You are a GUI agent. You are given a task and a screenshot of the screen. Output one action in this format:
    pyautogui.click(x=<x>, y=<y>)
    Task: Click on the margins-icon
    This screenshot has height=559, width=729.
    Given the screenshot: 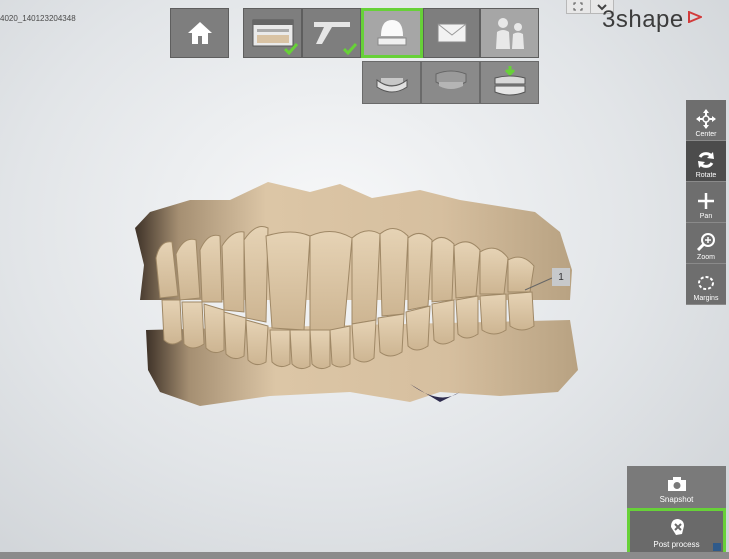 What is the action you would take?
    pyautogui.click(x=706, y=283)
    